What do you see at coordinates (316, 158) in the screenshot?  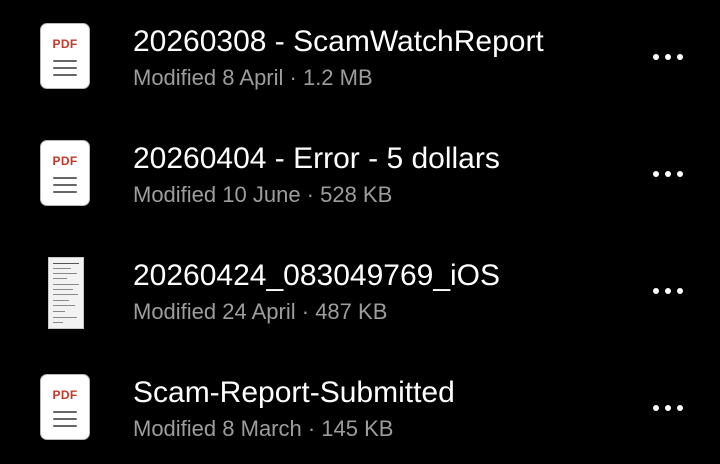 I see `file-name: 20260404 - Error - 5 dollars` at bounding box center [316, 158].